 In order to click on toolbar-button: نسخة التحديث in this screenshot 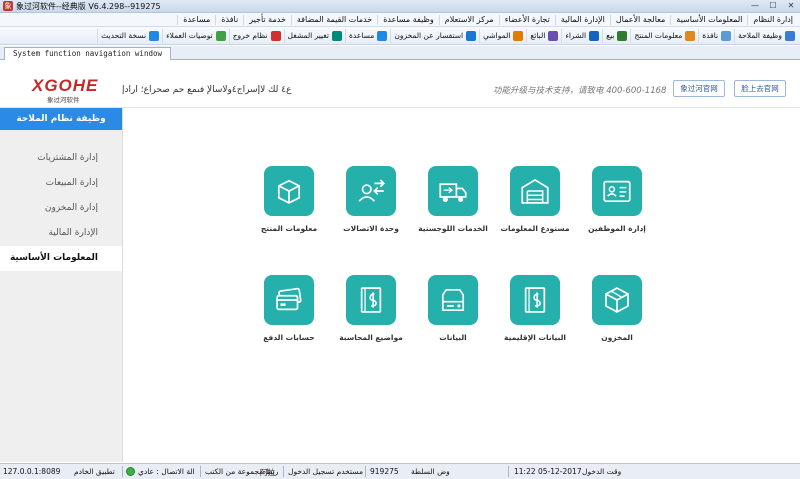, I will do `click(129, 35)`.